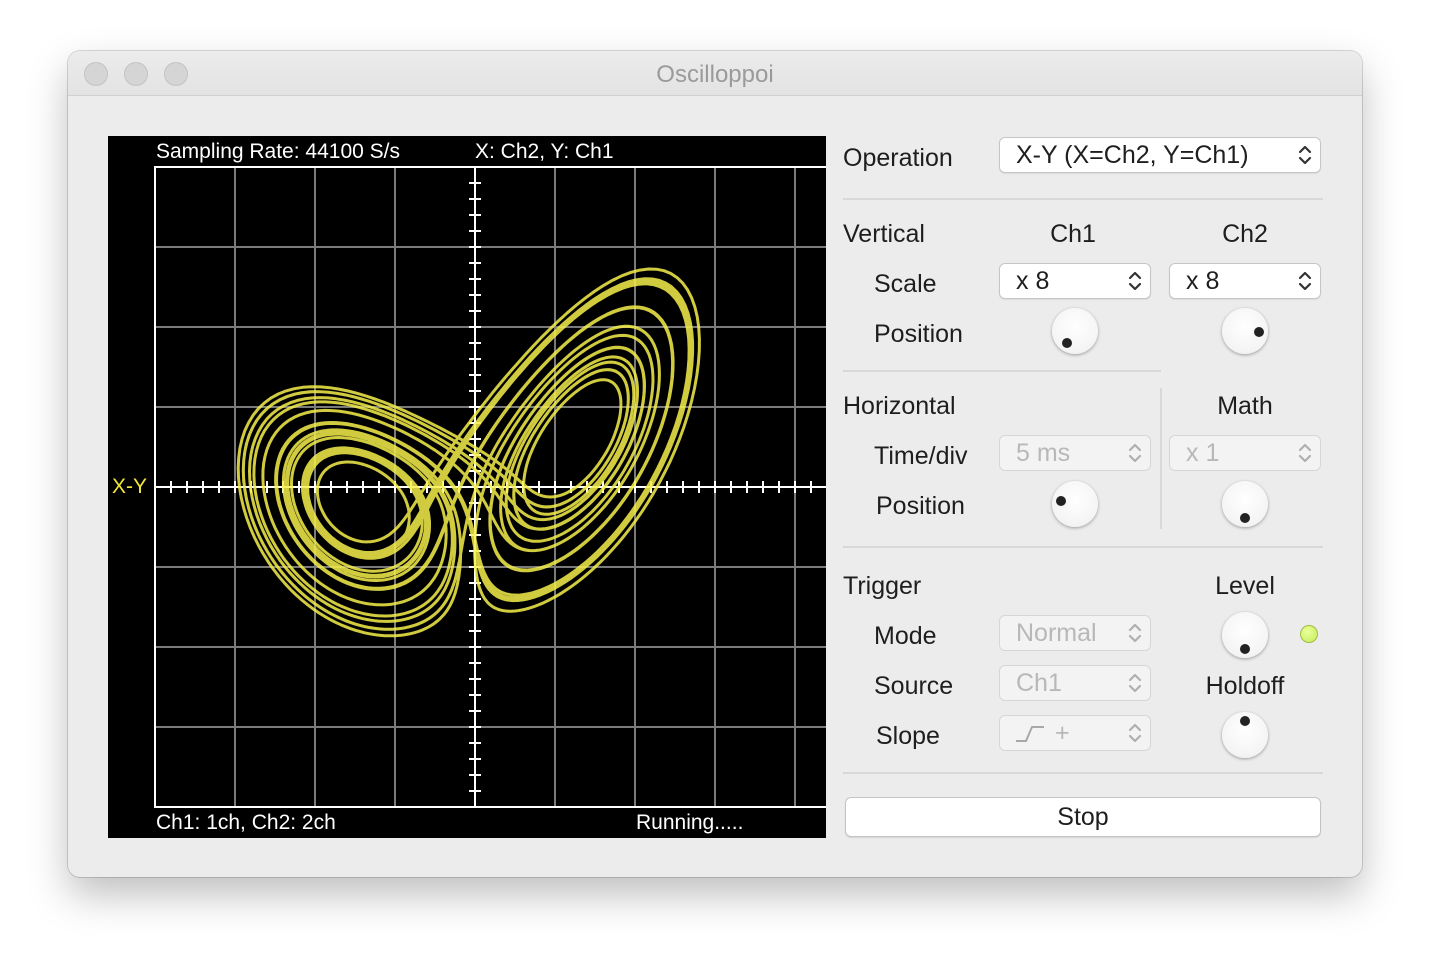 The image size is (1430, 962). I want to click on ch1-header: Ch1, so click(1073, 234).